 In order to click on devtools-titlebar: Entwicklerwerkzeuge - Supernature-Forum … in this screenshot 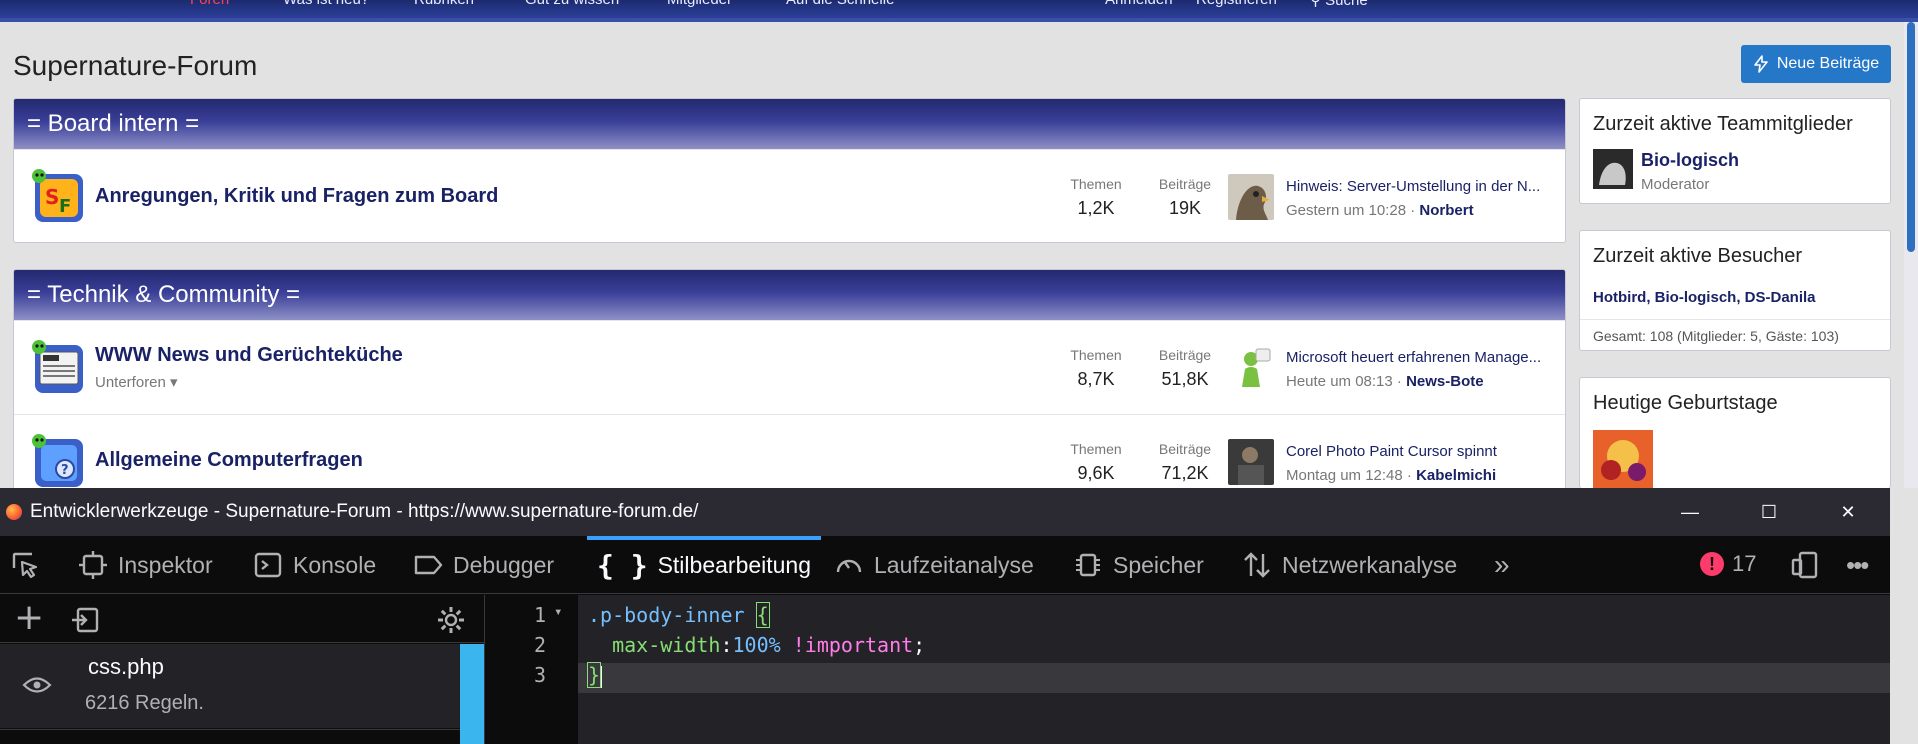, I will do `click(945, 512)`.